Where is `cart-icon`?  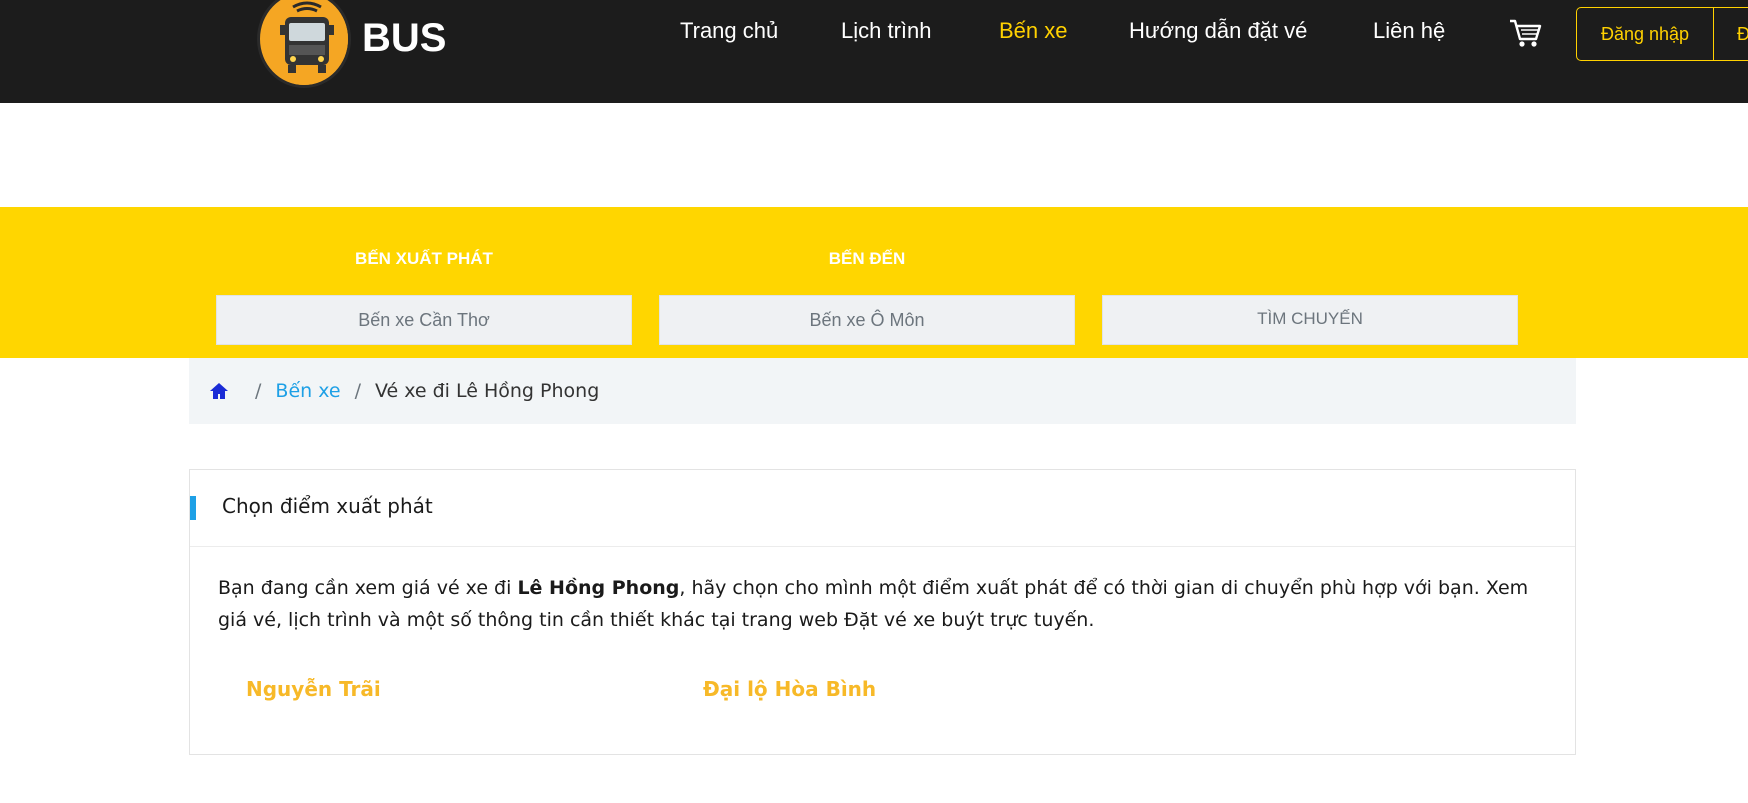
cart-icon is located at coordinates (1525, 33).